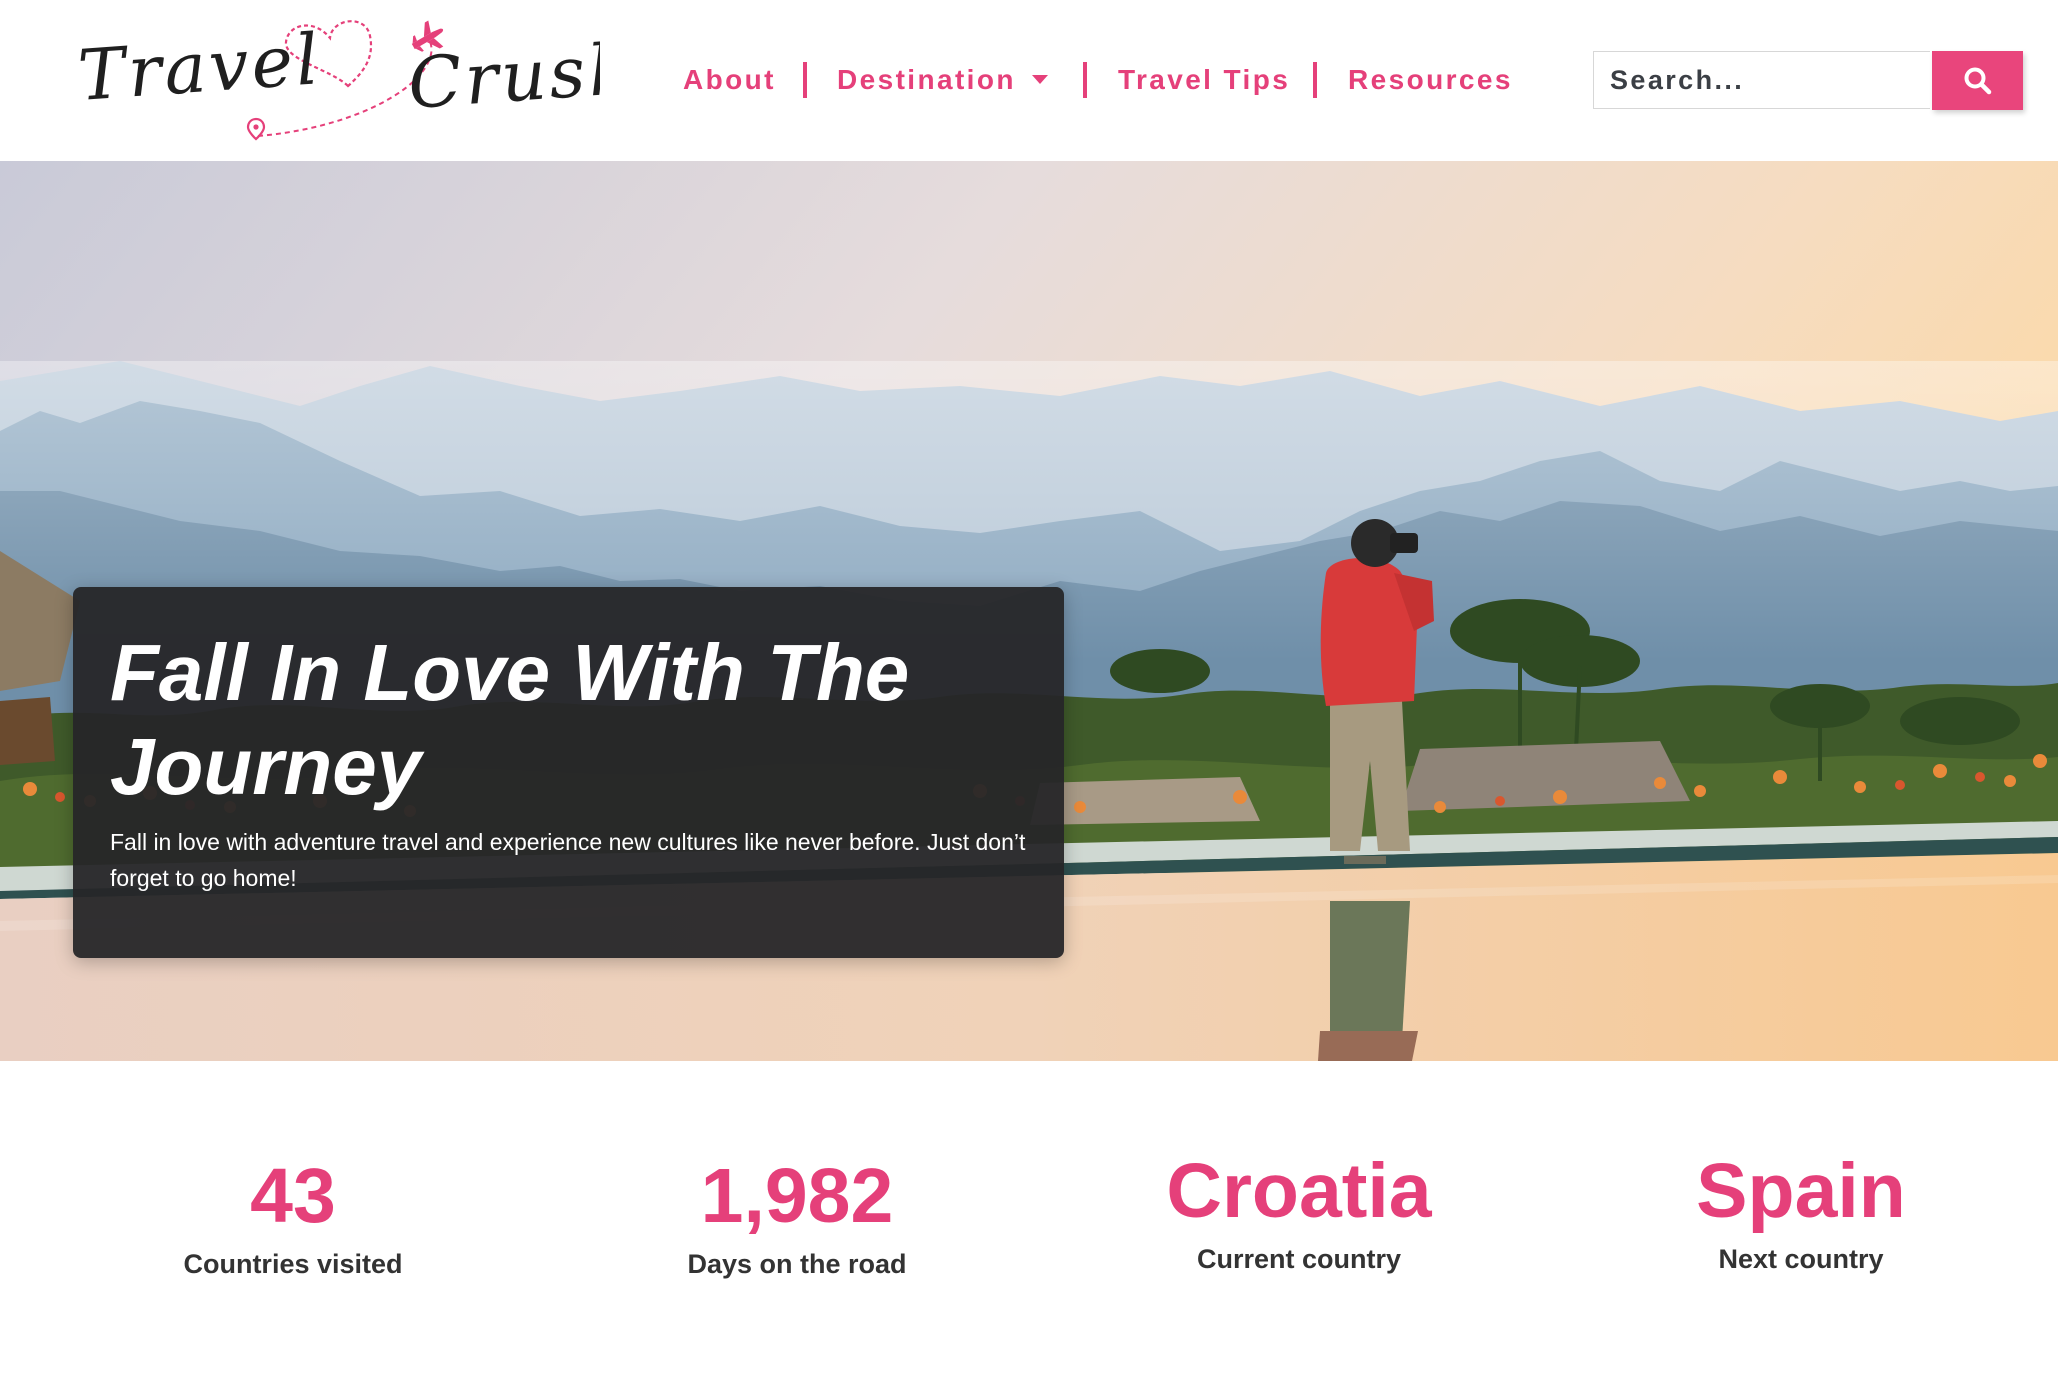 The image size is (2058, 1385). Describe the element at coordinates (199, 67) in the screenshot. I see `logo-word-travel: Travel` at that location.